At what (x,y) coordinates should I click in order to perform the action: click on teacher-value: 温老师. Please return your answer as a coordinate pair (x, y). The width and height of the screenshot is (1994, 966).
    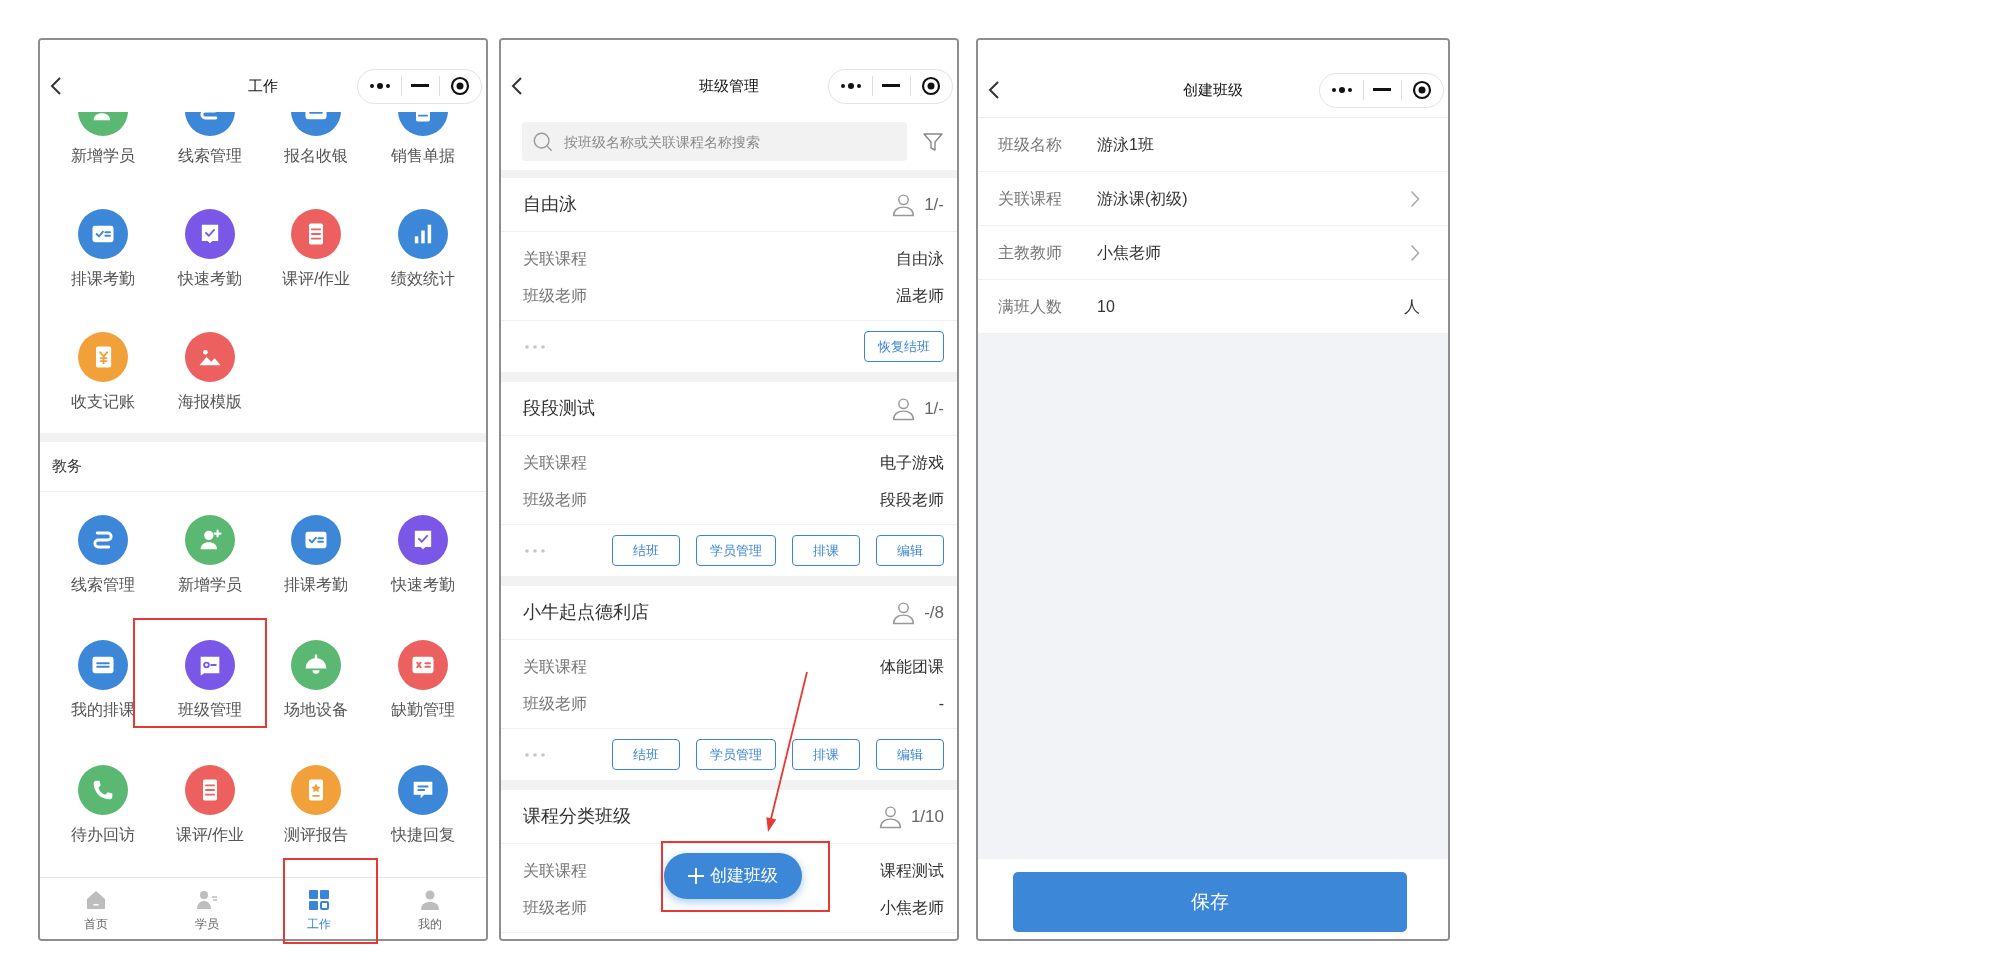
    Looking at the image, I should click on (920, 295).